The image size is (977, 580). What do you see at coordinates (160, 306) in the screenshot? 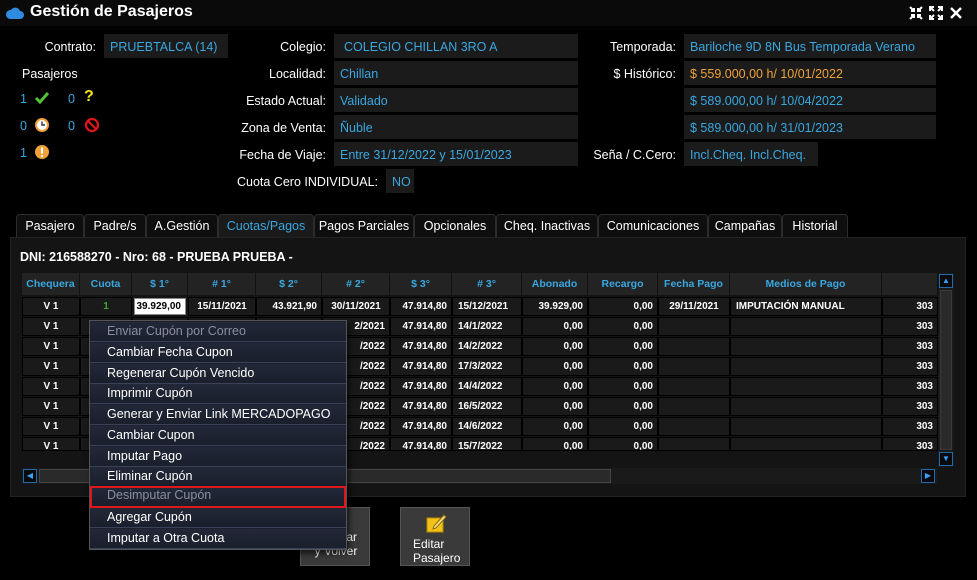
I see `cell-p1: 39.929,00` at bounding box center [160, 306].